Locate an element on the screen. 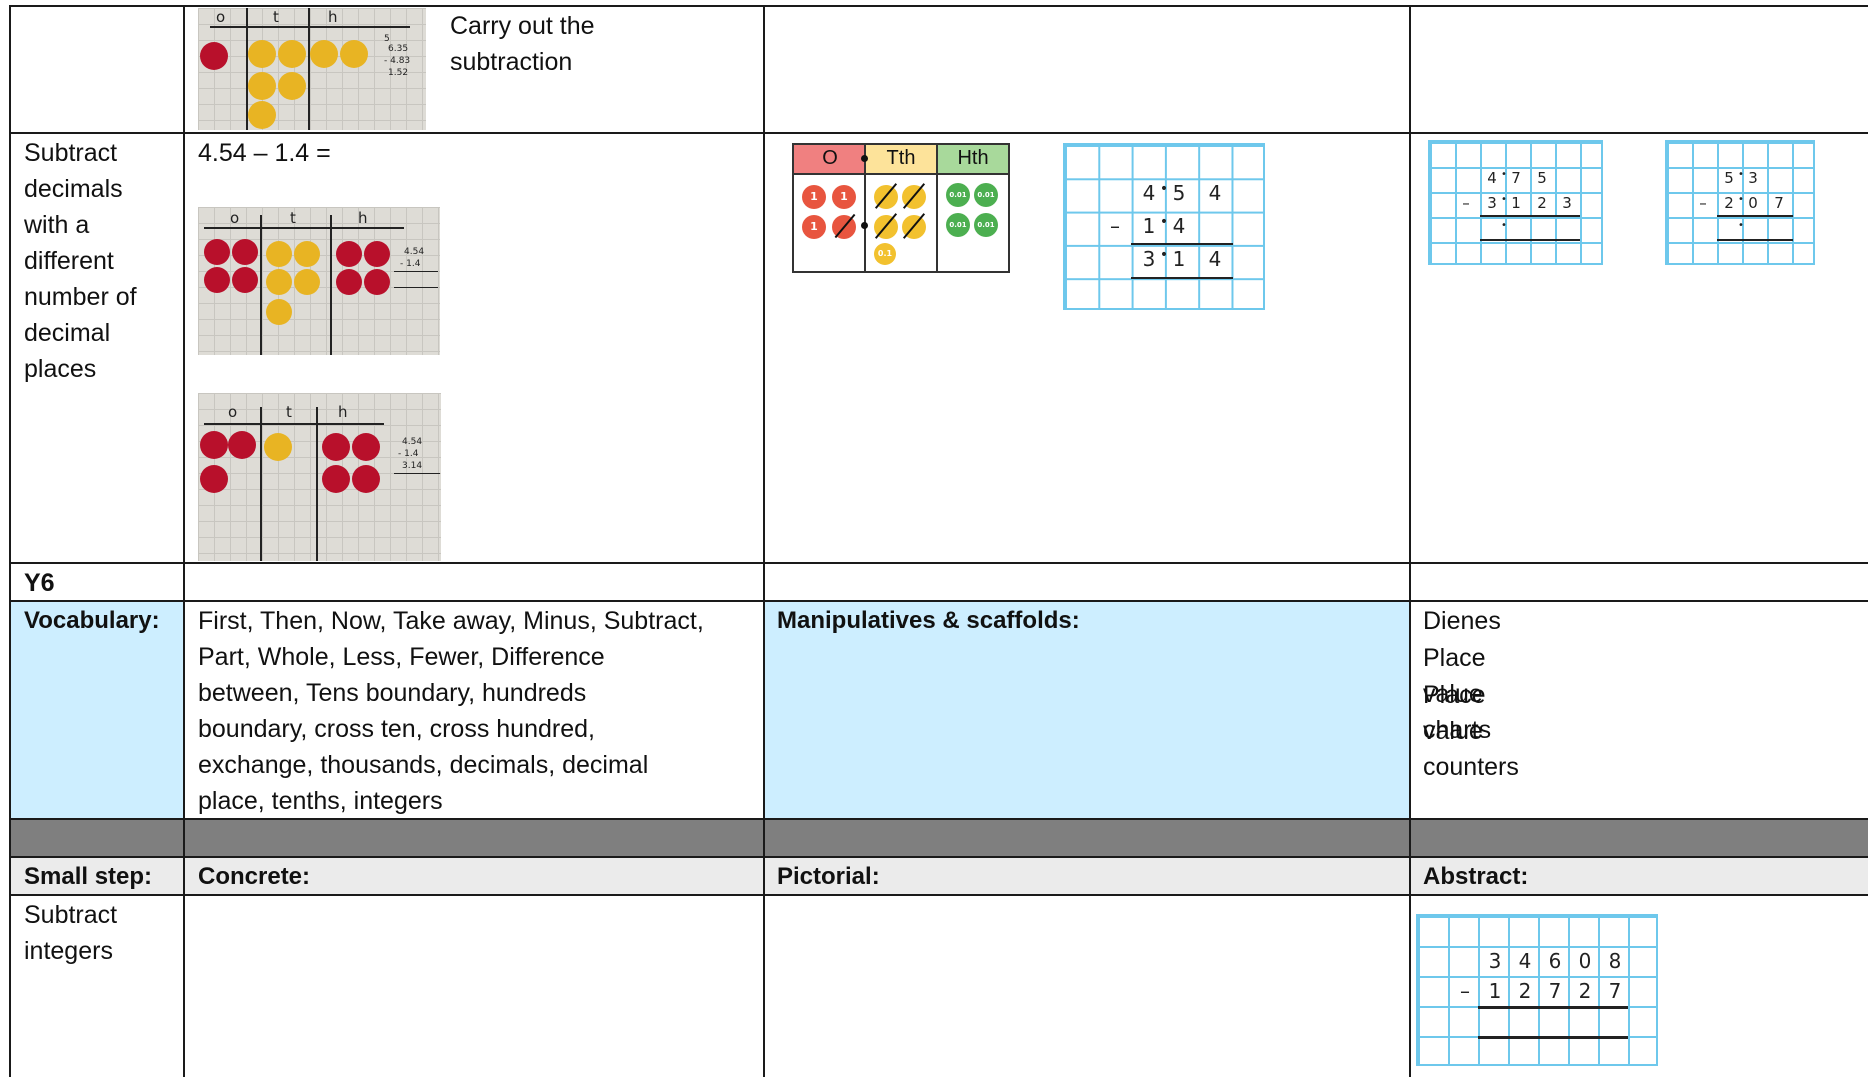  small-step-header: Small step: is located at coordinates (88, 876).